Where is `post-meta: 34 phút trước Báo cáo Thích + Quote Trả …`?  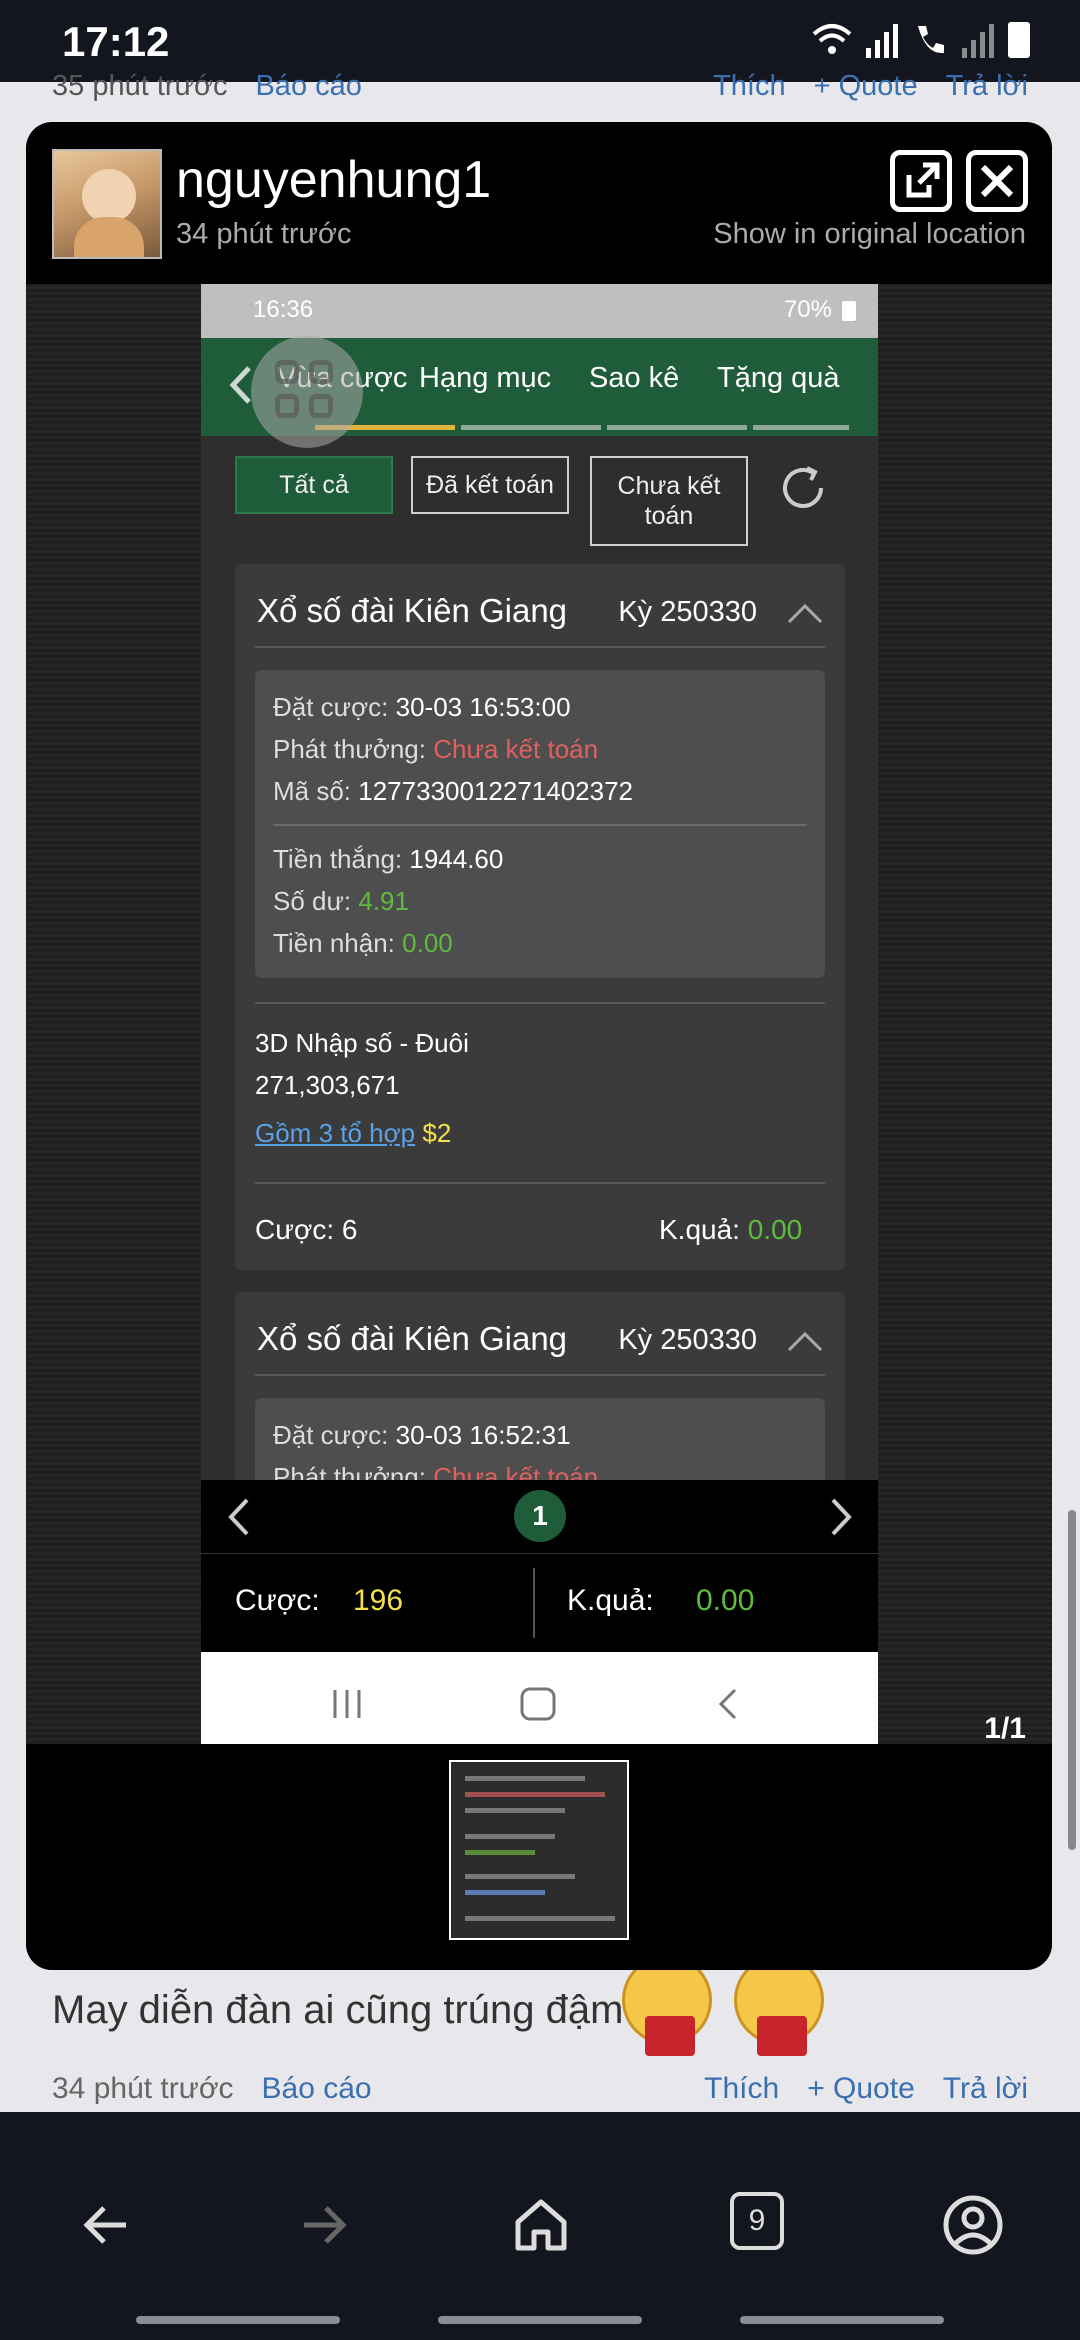 post-meta: 34 phút trước Báo cáo Thích + Quote Trả … is located at coordinates (540, 2089).